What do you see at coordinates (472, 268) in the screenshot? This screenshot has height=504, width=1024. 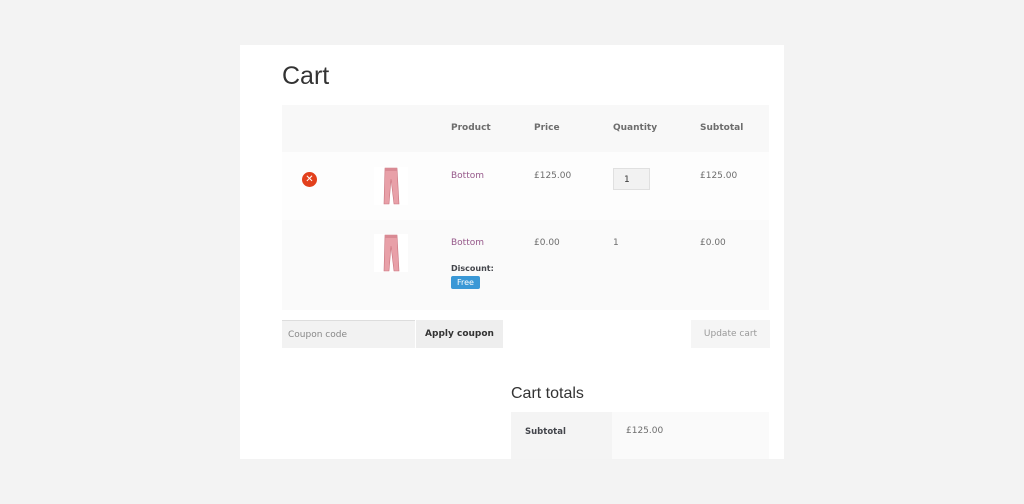 I see `discount-label: Discount:` at bounding box center [472, 268].